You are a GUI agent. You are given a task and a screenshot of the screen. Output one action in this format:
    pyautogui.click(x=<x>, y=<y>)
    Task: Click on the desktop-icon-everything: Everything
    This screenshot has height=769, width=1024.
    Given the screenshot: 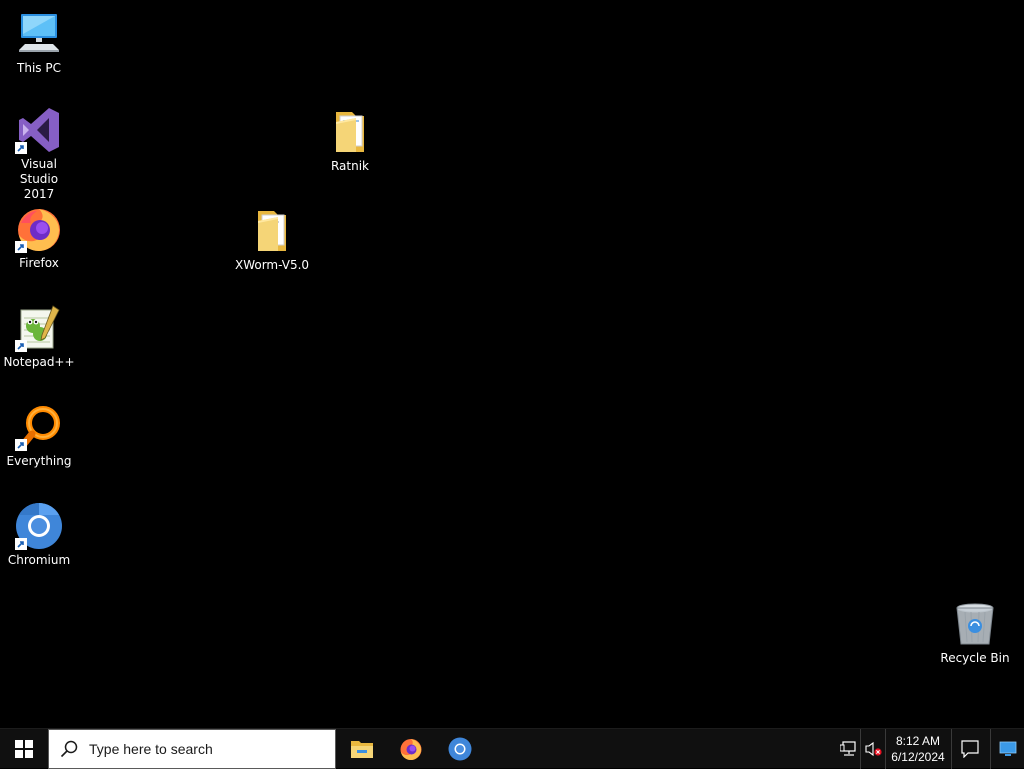 What is the action you would take?
    pyautogui.click(x=39, y=436)
    